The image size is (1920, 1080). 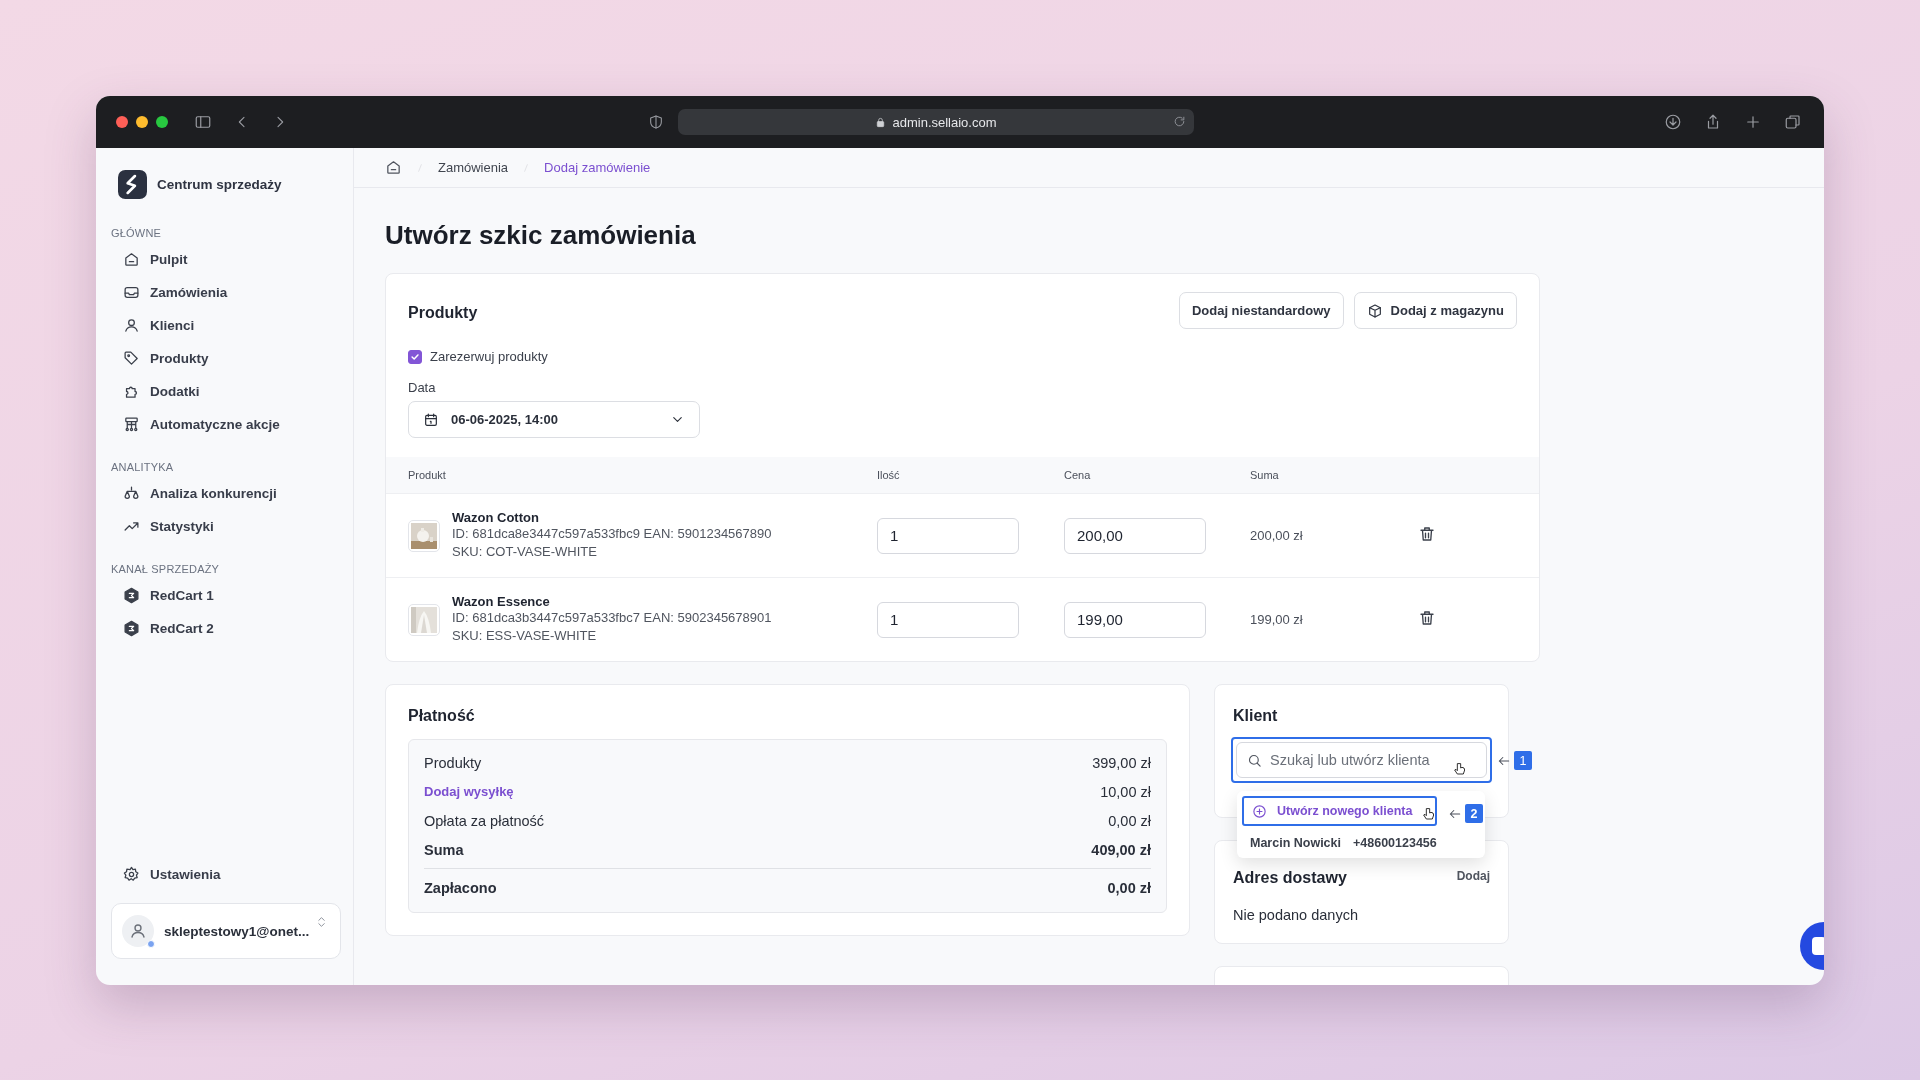 What do you see at coordinates (1078, 475) in the screenshot?
I see `column-header: Cena` at bounding box center [1078, 475].